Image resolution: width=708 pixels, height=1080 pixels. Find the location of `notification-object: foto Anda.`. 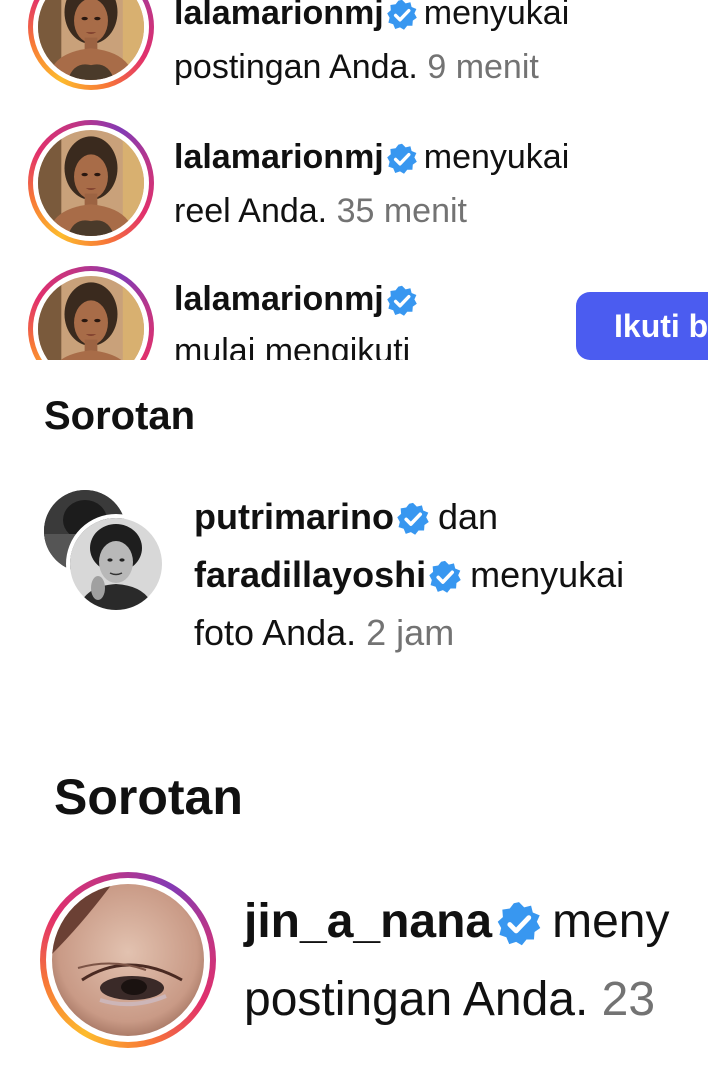

notification-object: foto Anda. is located at coordinates (275, 632).